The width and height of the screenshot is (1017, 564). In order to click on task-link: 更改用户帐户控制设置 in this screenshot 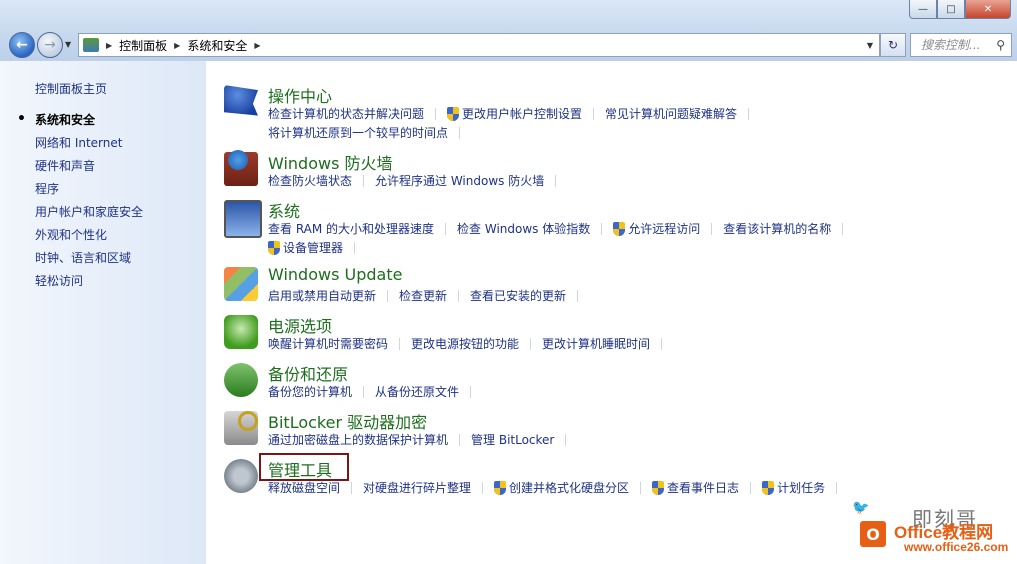, I will do `click(514, 113)`.